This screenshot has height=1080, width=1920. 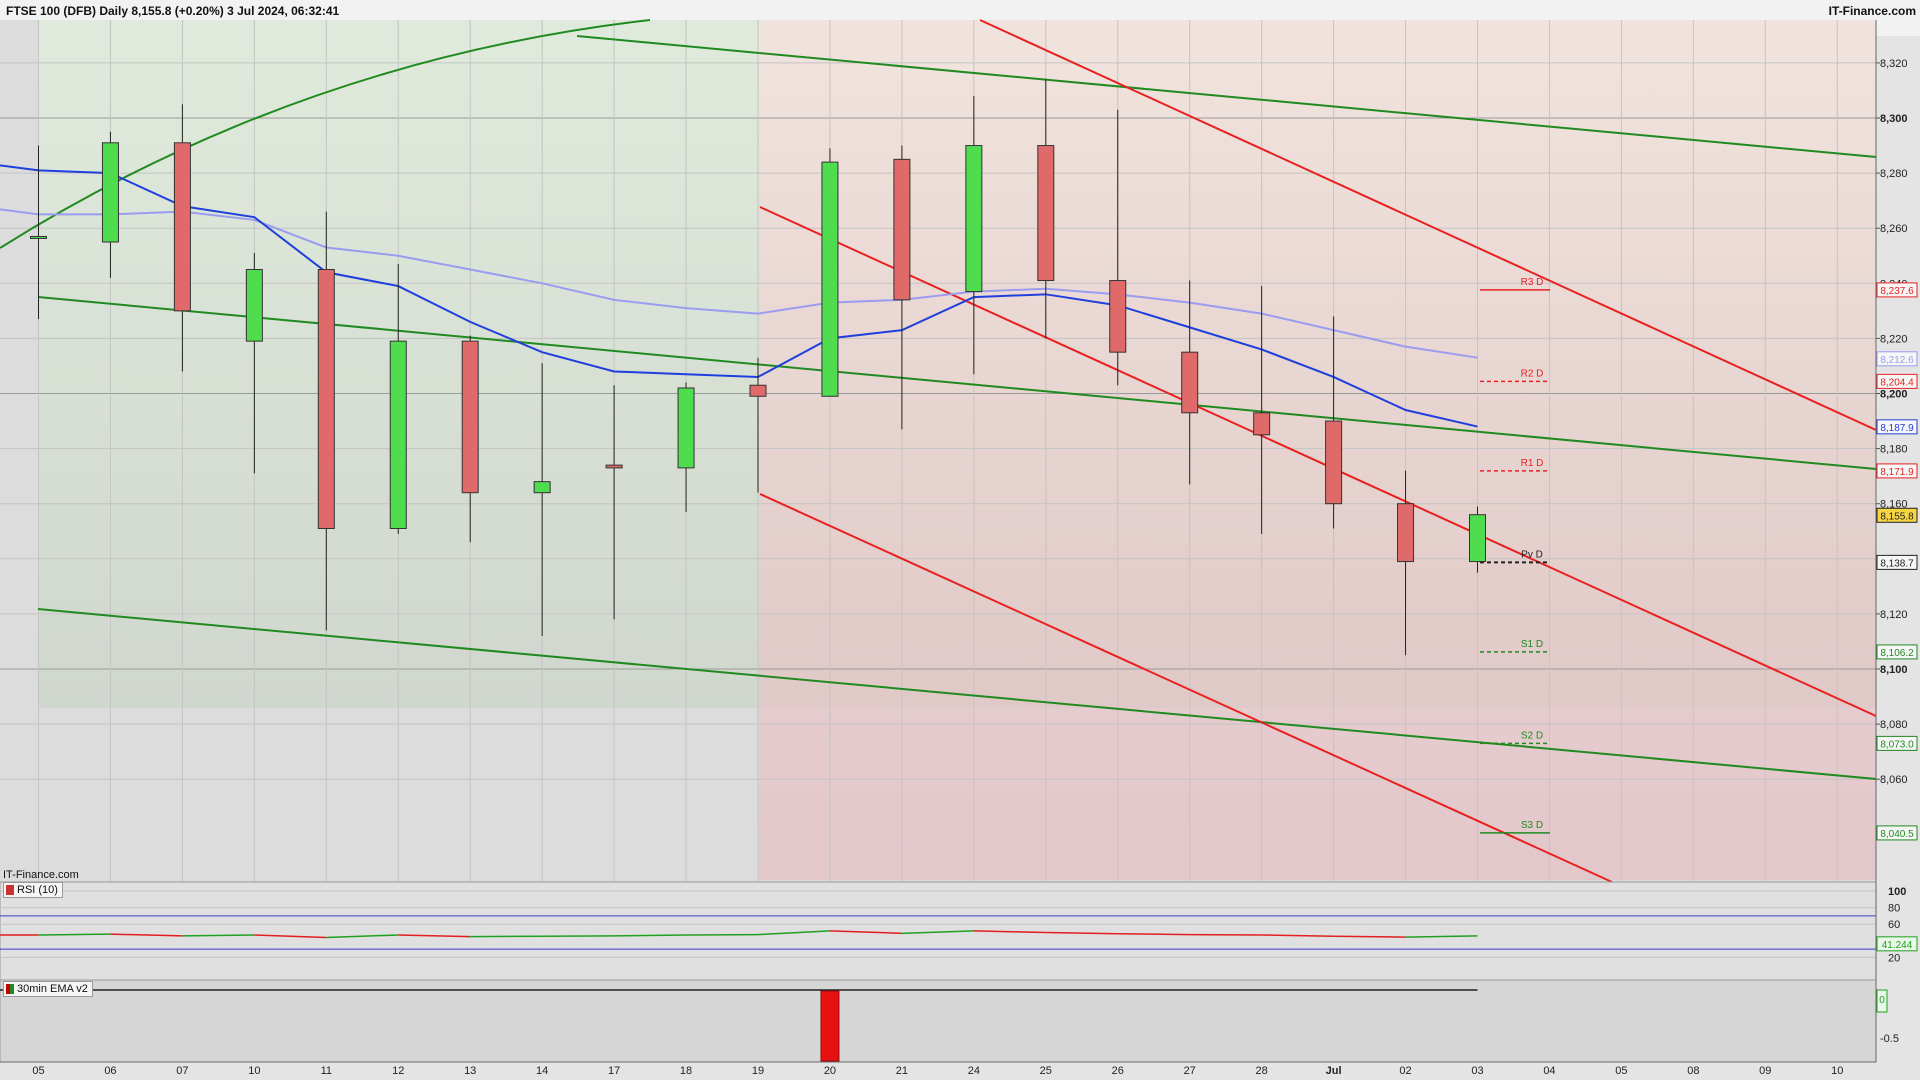 I want to click on price-value-tag: 8,212.6, so click(x=1897, y=360).